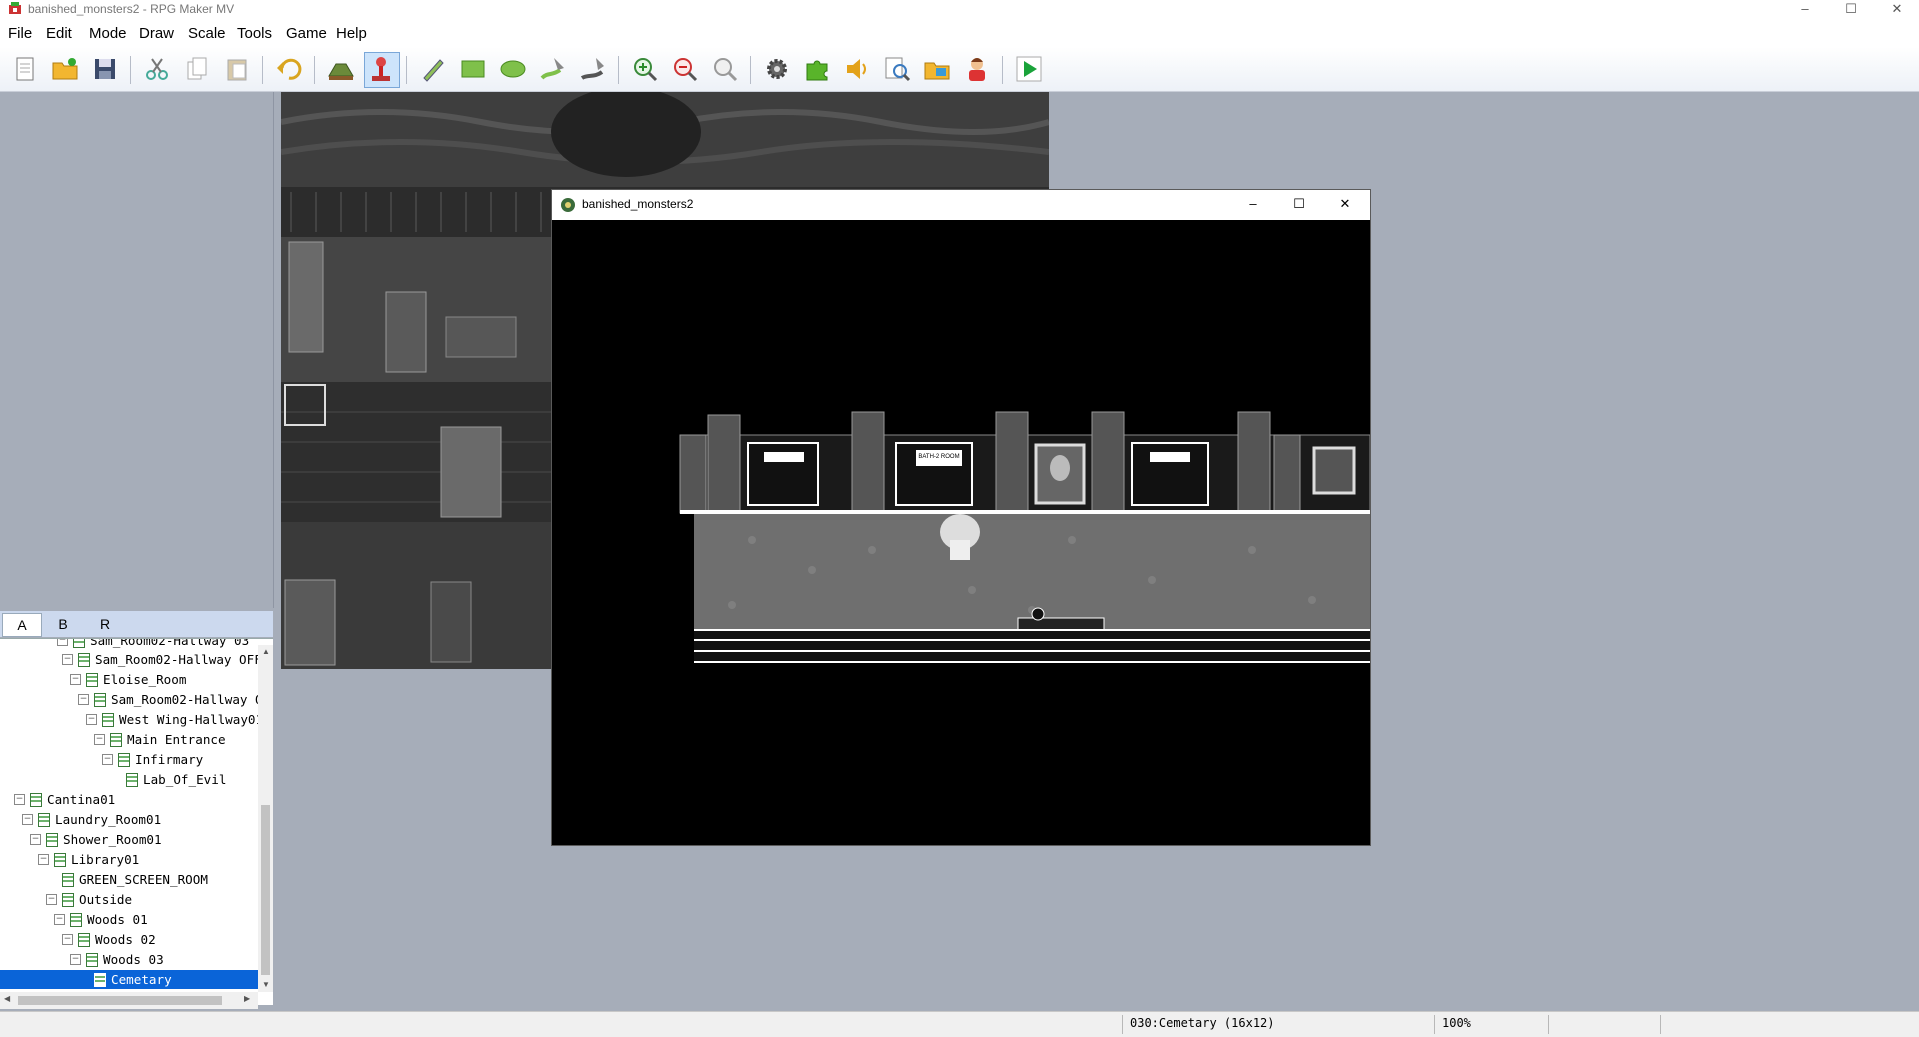  Describe the element at coordinates (101, 919) in the screenshot. I see `tree-item-woods-01: − Woods 01` at that location.